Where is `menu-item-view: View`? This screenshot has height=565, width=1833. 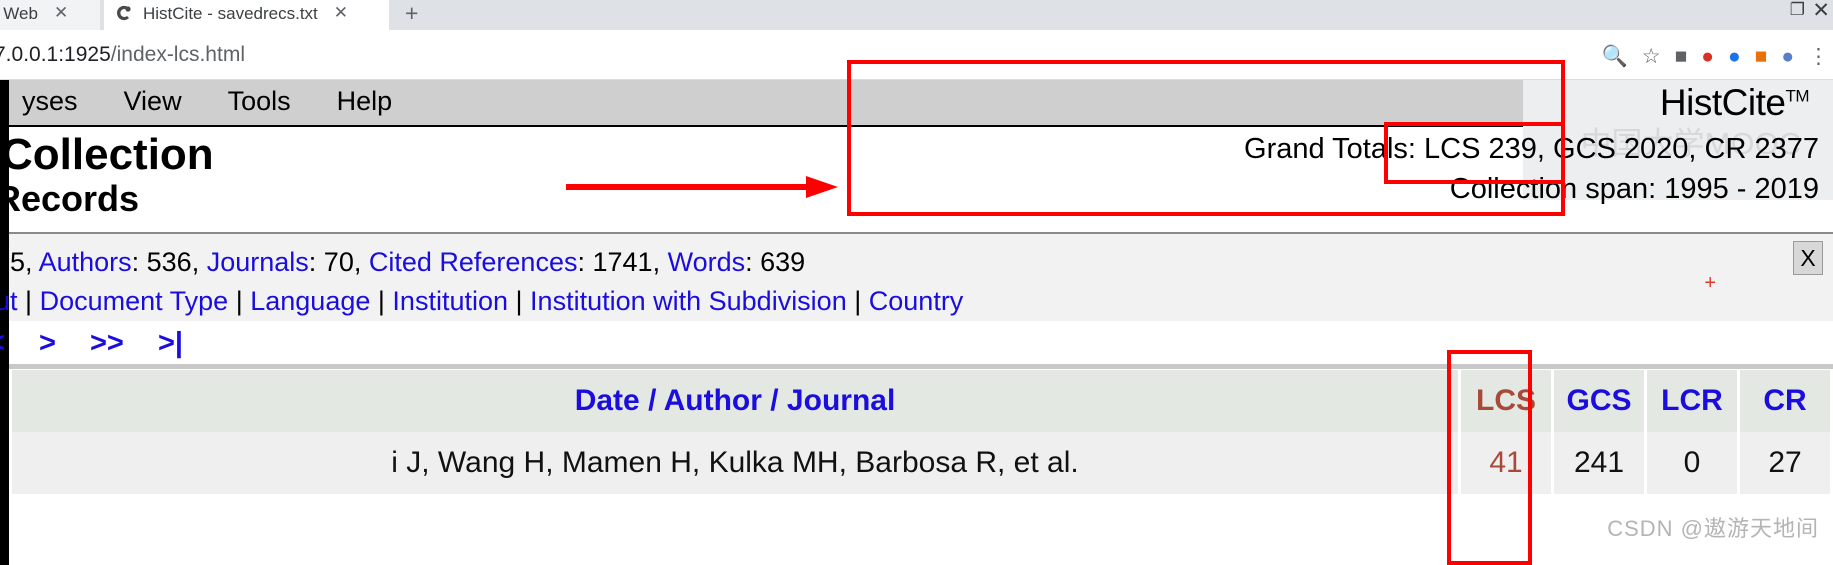
menu-item-view: View is located at coordinates (153, 101).